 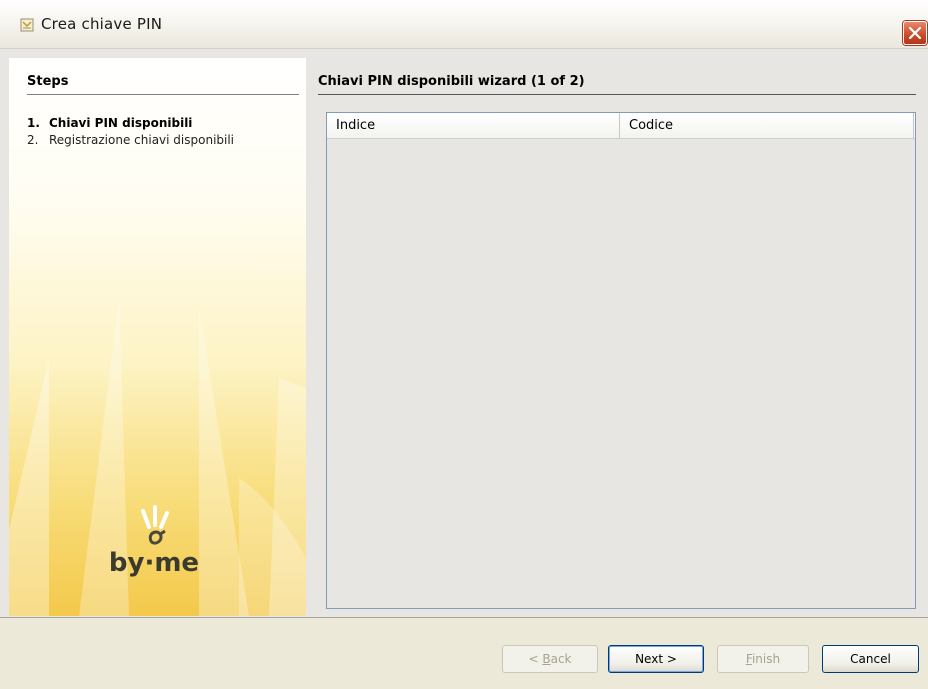 I want to click on step-number: 1., so click(x=33, y=123).